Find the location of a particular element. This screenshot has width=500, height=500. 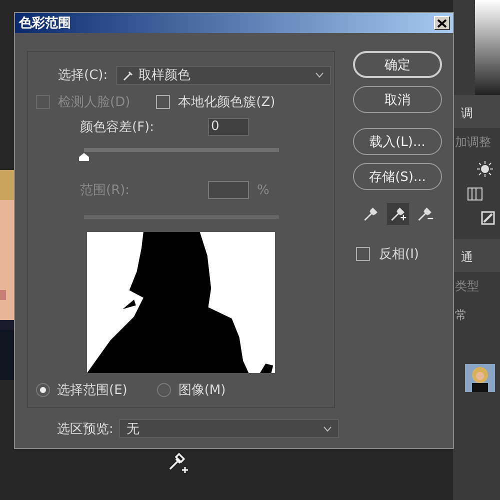

panel-caption: 加调整 is located at coordinates (473, 142).